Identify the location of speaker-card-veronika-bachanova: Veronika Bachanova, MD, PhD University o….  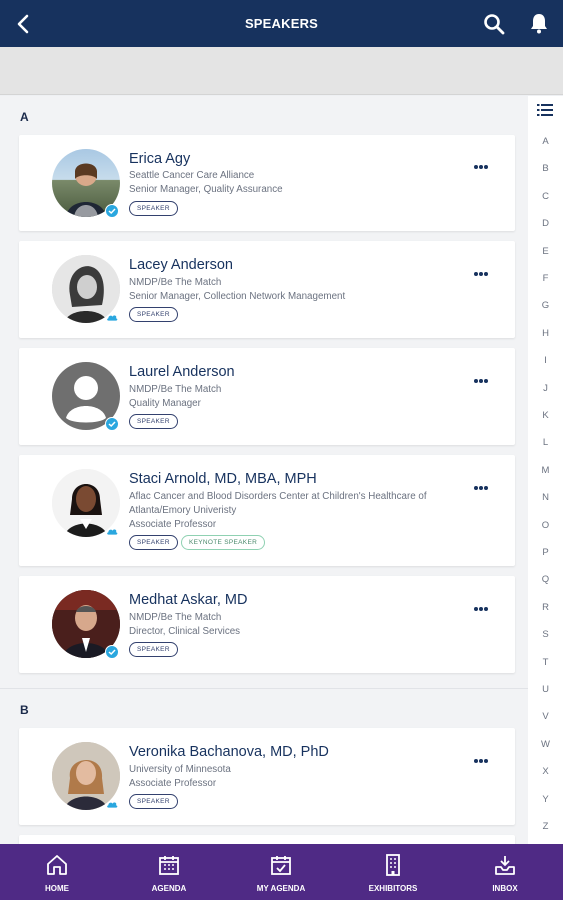
(267, 776).